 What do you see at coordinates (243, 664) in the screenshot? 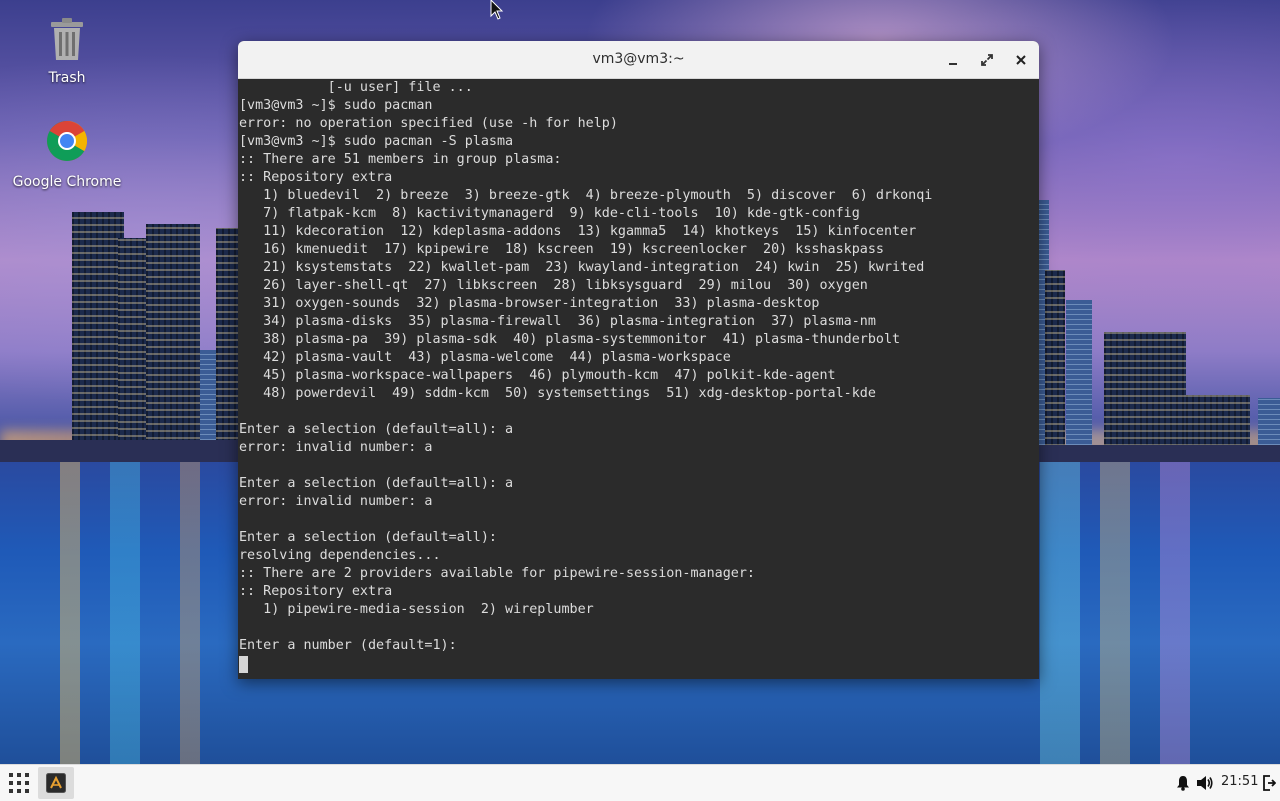
I see `terminal-cursor` at bounding box center [243, 664].